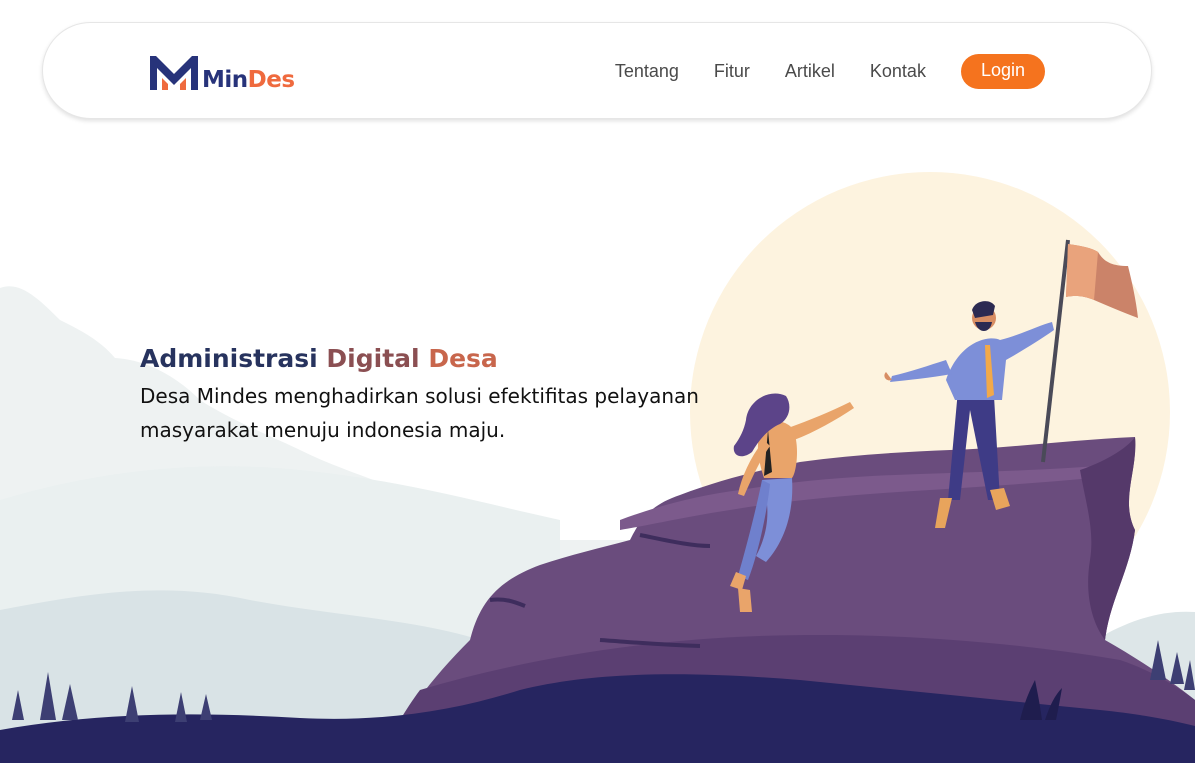  What do you see at coordinates (810, 71) in the screenshot?
I see `nav-link-artikel: Artikel` at bounding box center [810, 71].